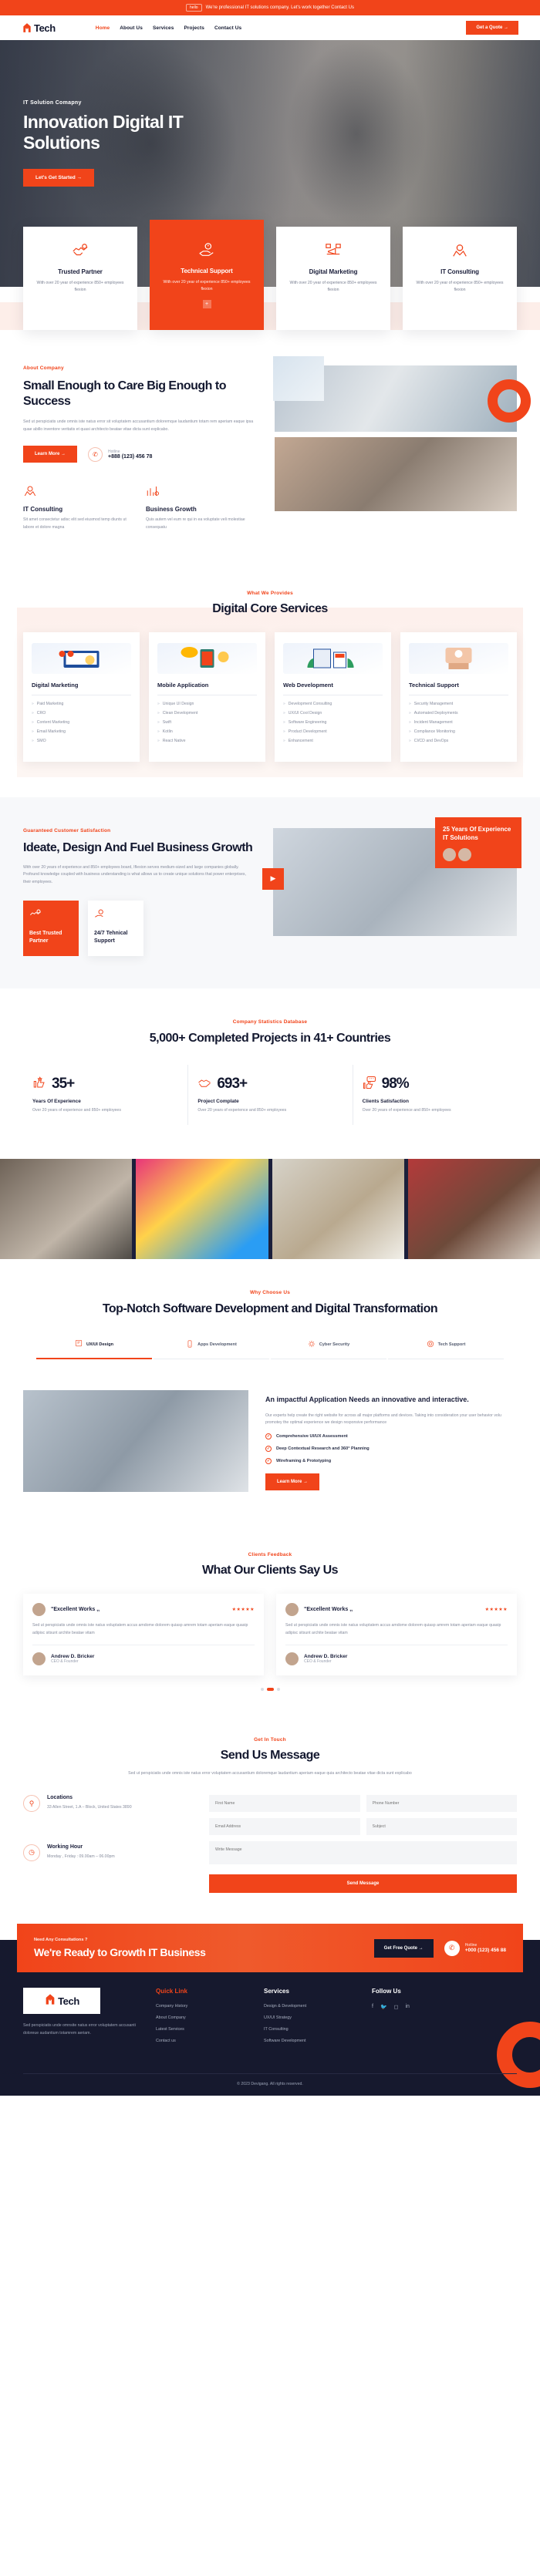  What do you see at coordinates (492, 28) in the screenshot?
I see `get-a-quote-button: Get a Quote →` at bounding box center [492, 28].